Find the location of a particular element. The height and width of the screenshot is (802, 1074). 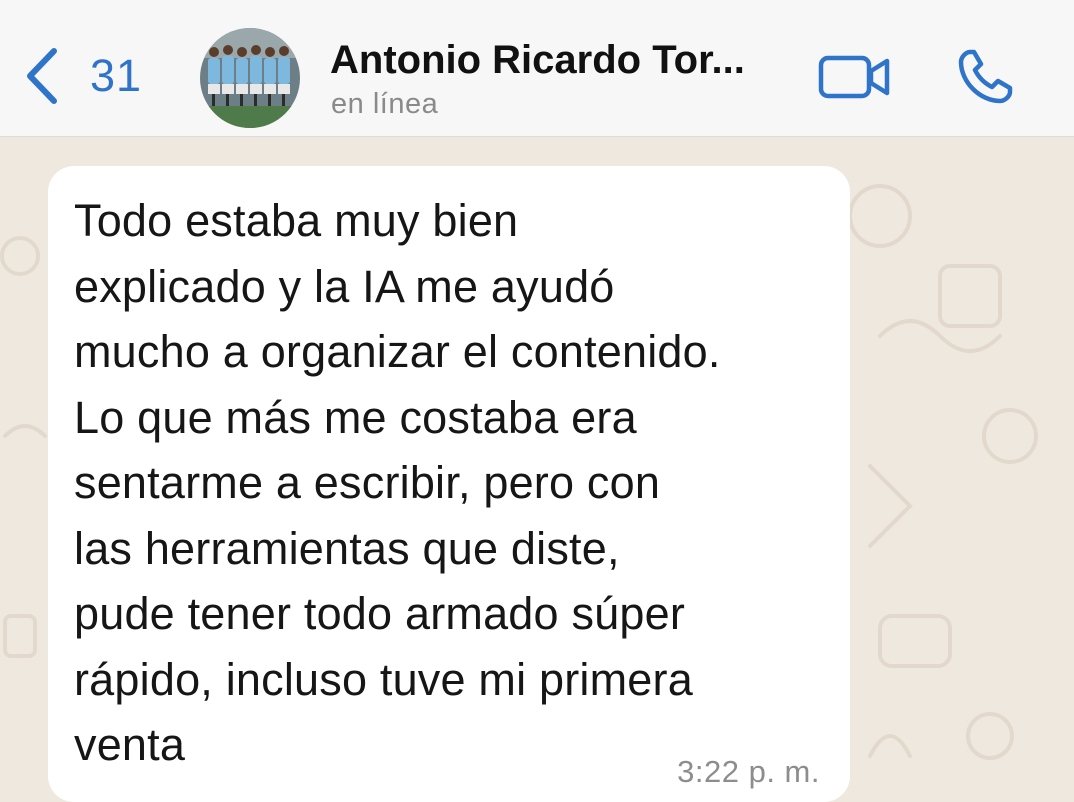

unread-count: 31 is located at coordinates (116, 75).